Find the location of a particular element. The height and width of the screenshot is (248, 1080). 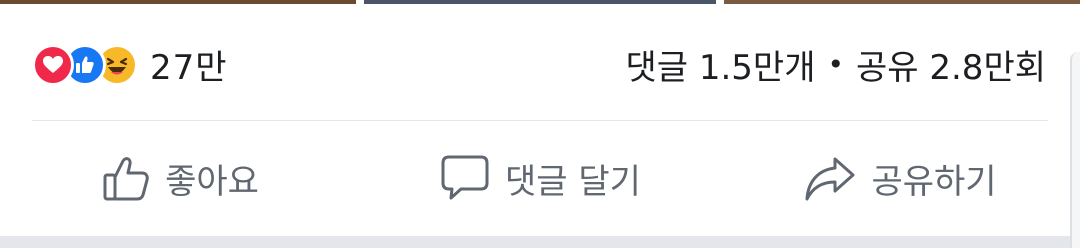

divider is located at coordinates (540, 120).